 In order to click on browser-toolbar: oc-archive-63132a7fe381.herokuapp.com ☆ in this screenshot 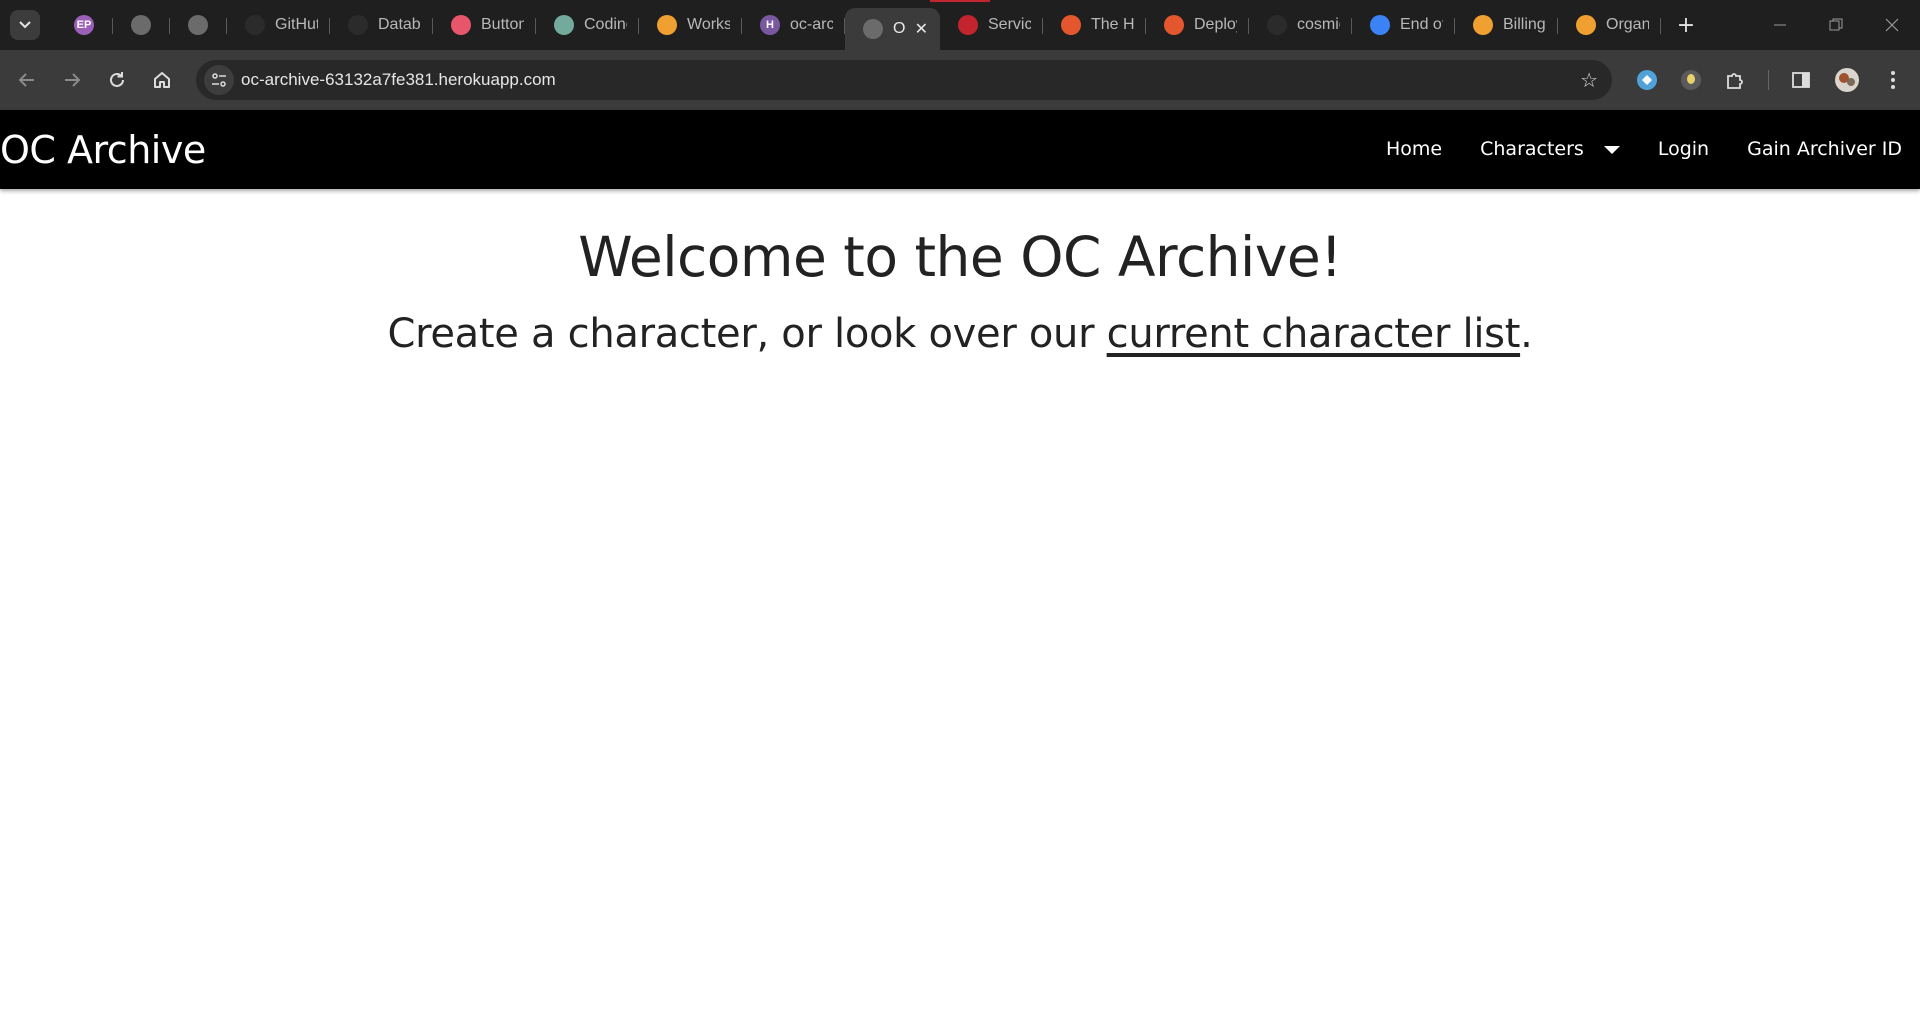, I will do `click(960, 80)`.